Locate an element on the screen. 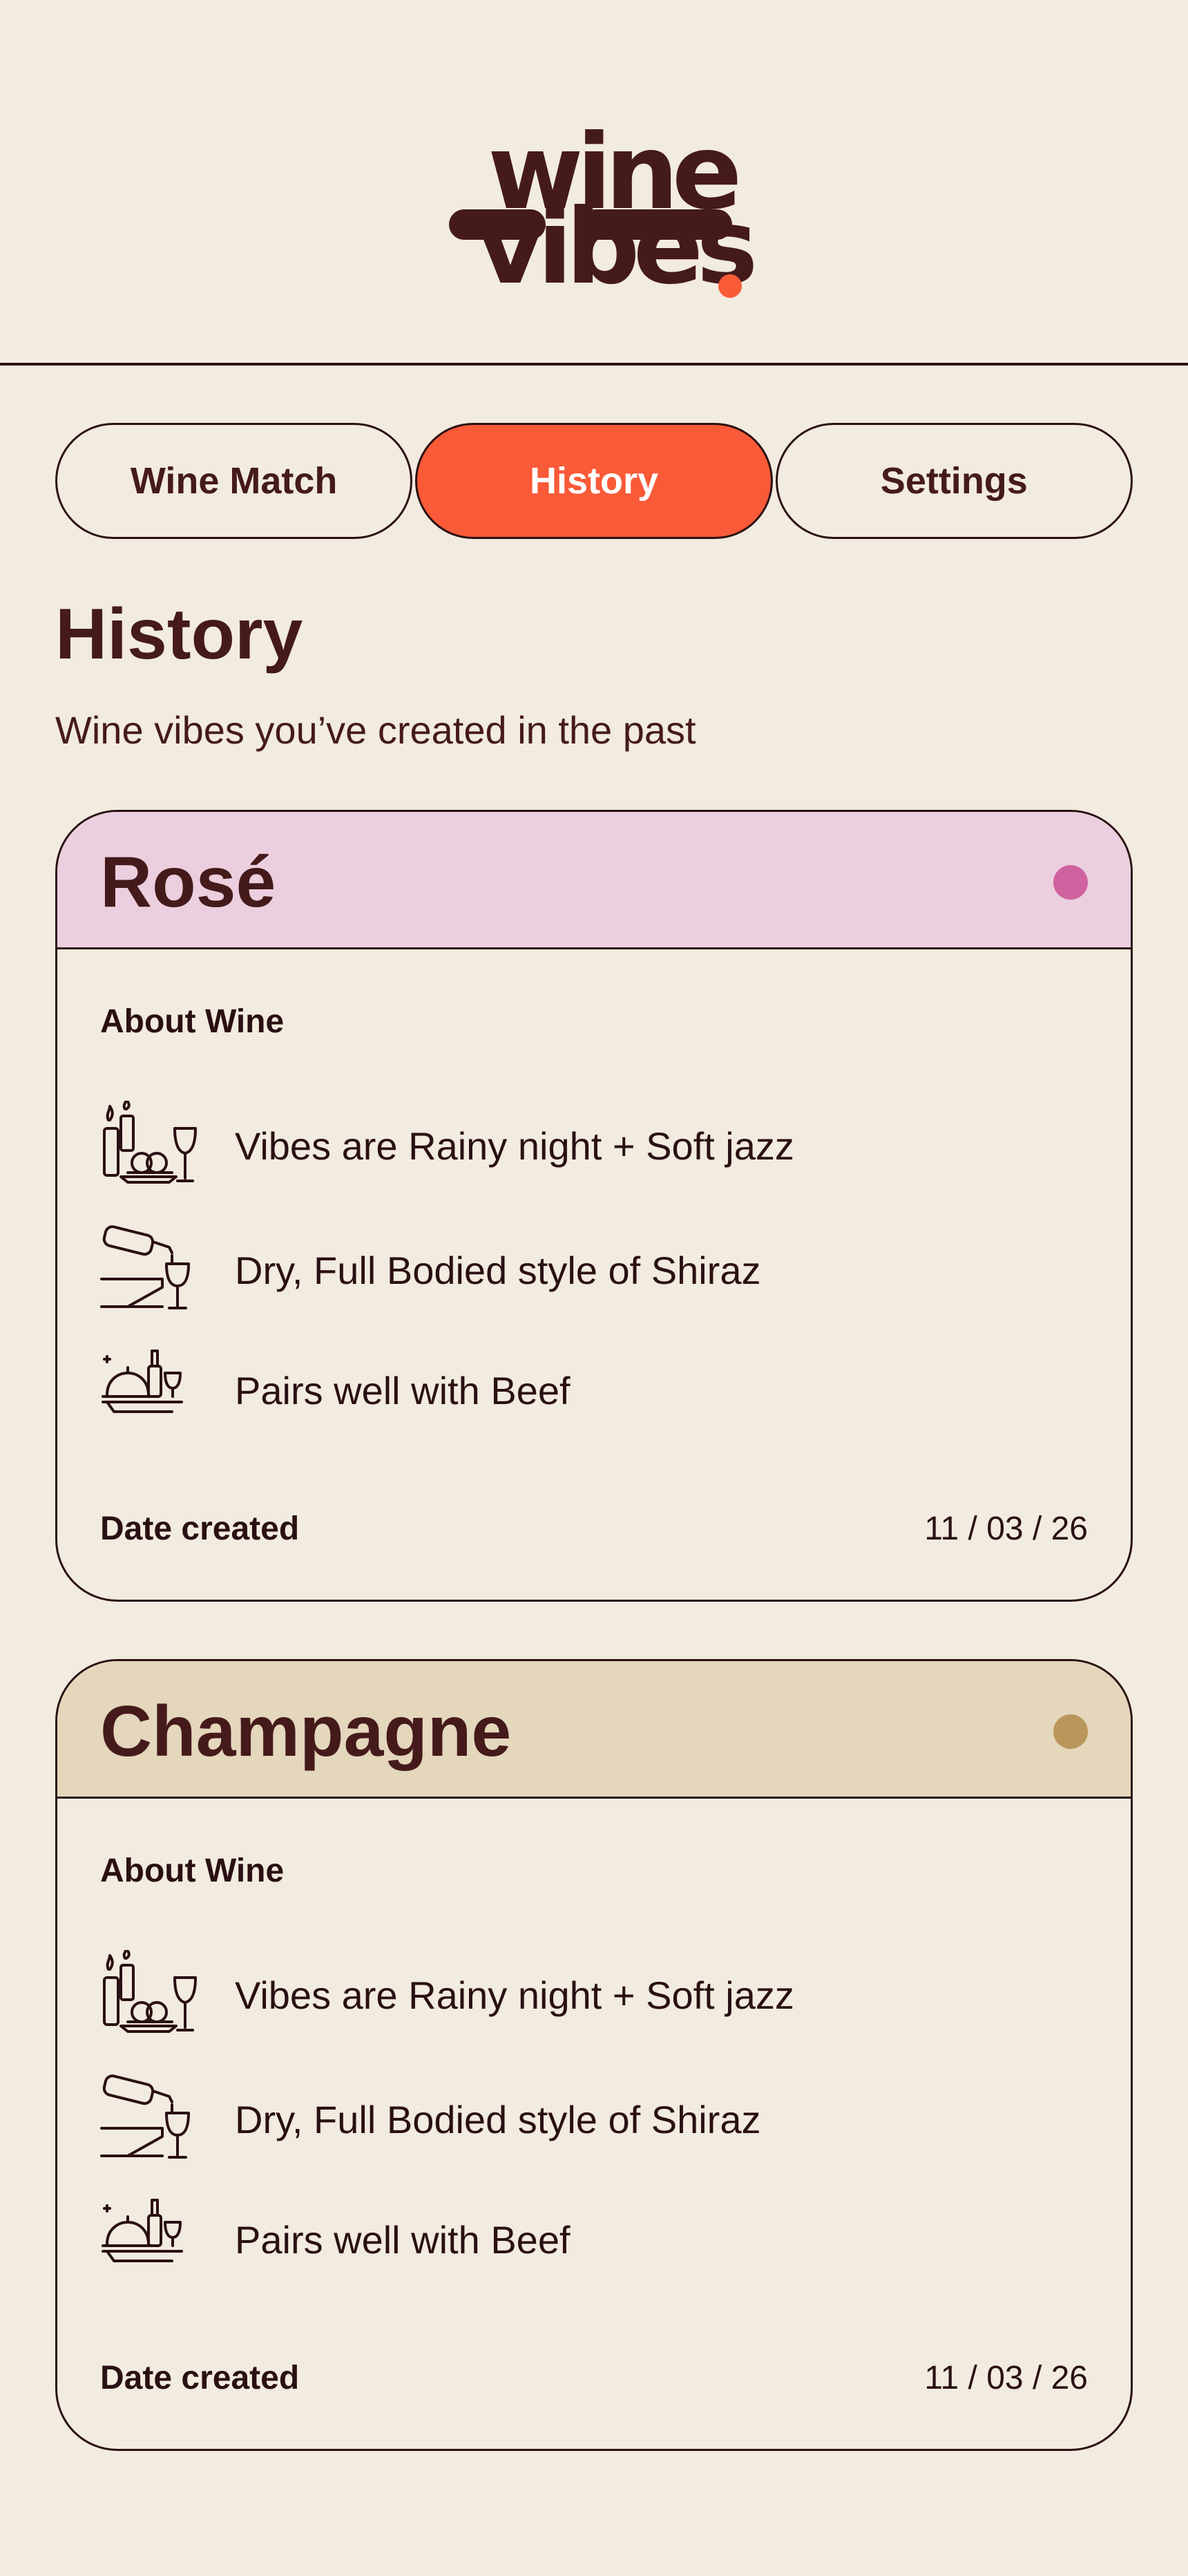  main-tabs: Wine Match History Settings is located at coordinates (594, 481).